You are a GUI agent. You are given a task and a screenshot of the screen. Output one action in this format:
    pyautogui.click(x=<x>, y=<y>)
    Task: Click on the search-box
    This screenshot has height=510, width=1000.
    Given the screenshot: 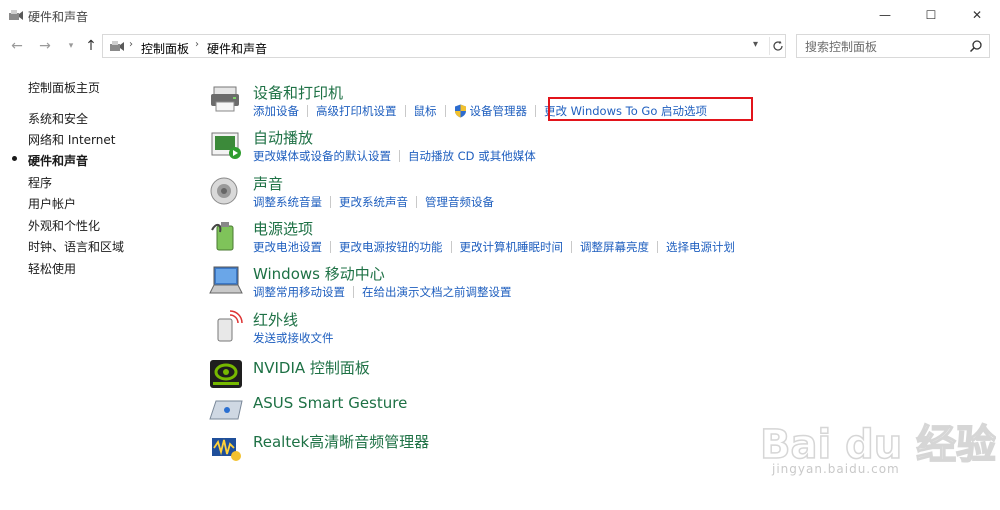 What is the action you would take?
    pyautogui.click(x=893, y=46)
    